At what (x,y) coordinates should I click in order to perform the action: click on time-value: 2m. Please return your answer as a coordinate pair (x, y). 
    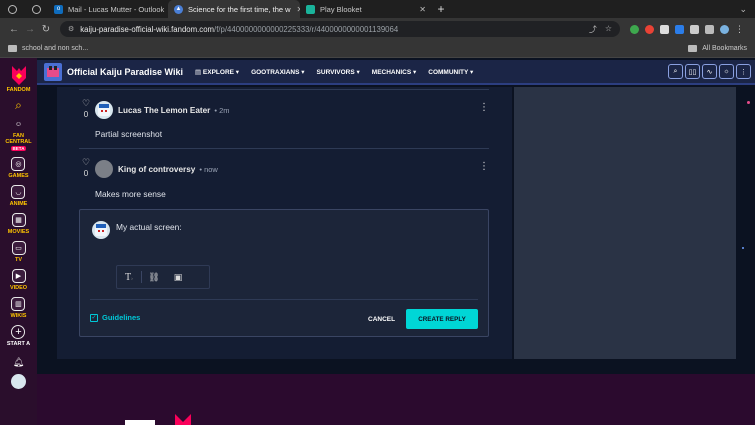
    Looking at the image, I should click on (224, 110).